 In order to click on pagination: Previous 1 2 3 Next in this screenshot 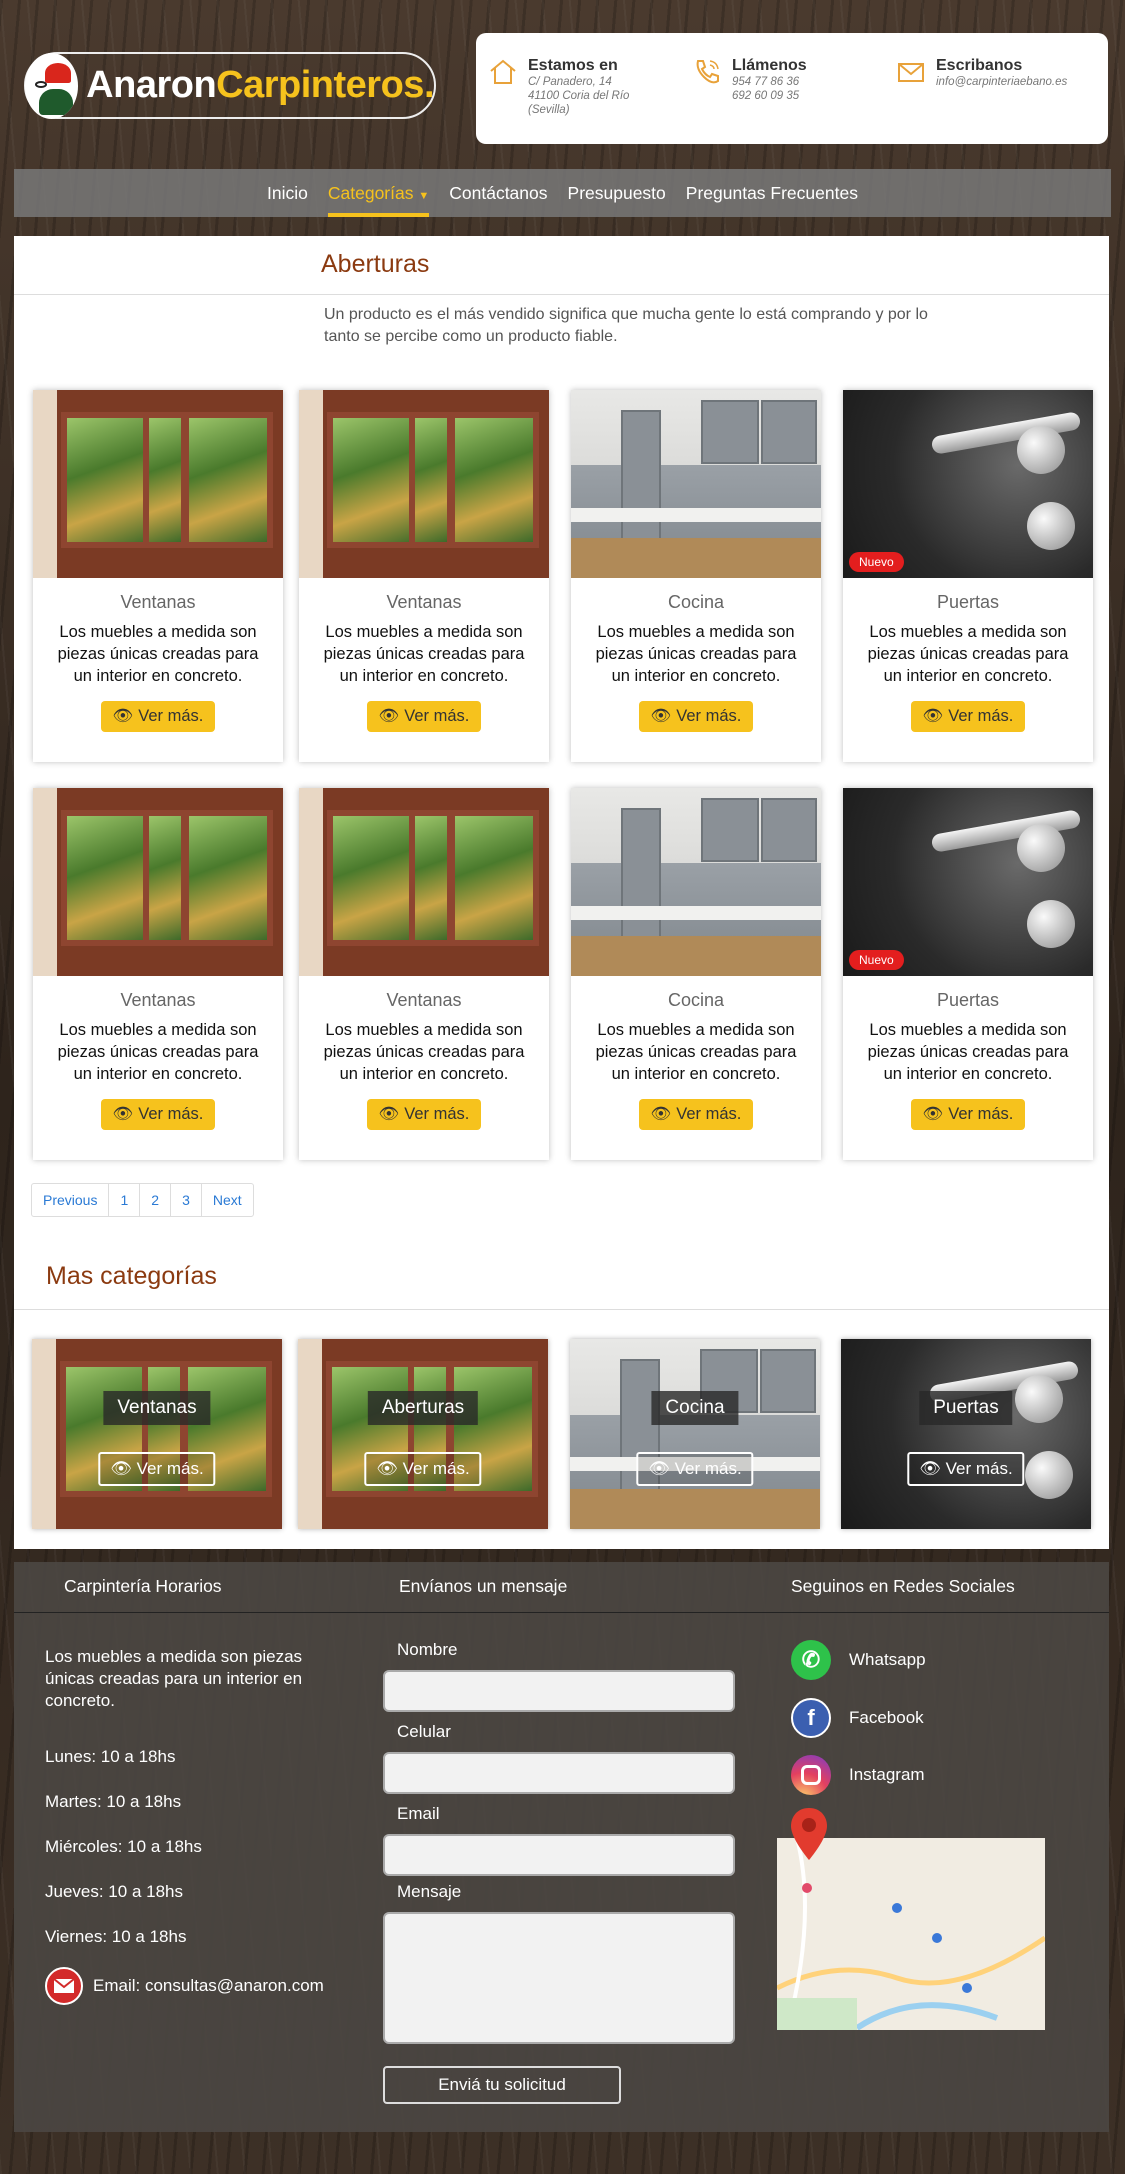, I will do `click(142, 1200)`.